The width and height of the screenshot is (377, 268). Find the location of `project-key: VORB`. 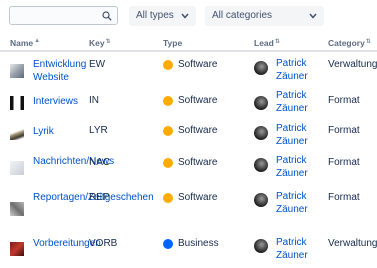

project-key: VORB is located at coordinates (103, 243).